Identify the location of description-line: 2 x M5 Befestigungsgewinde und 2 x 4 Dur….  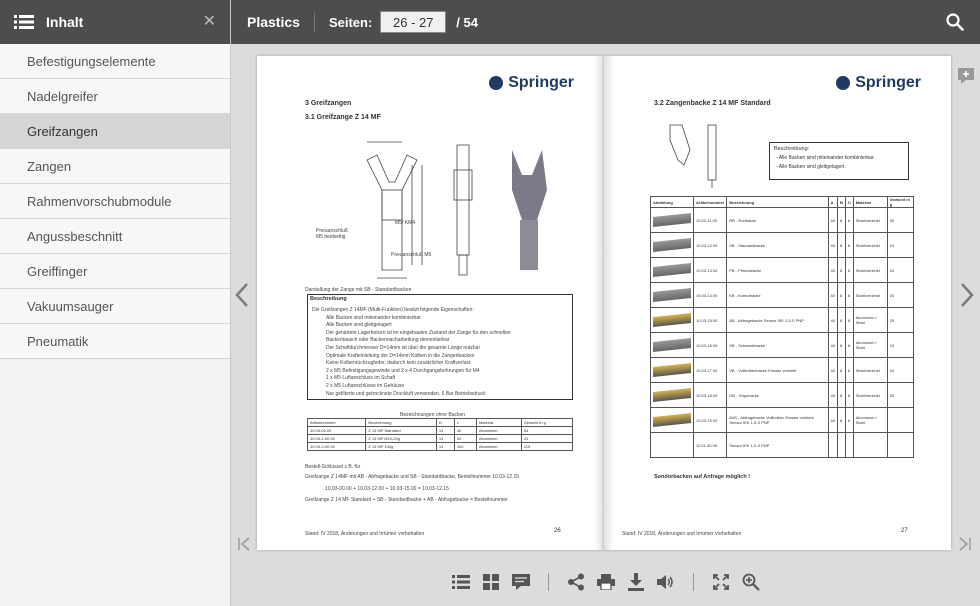
(403, 370).